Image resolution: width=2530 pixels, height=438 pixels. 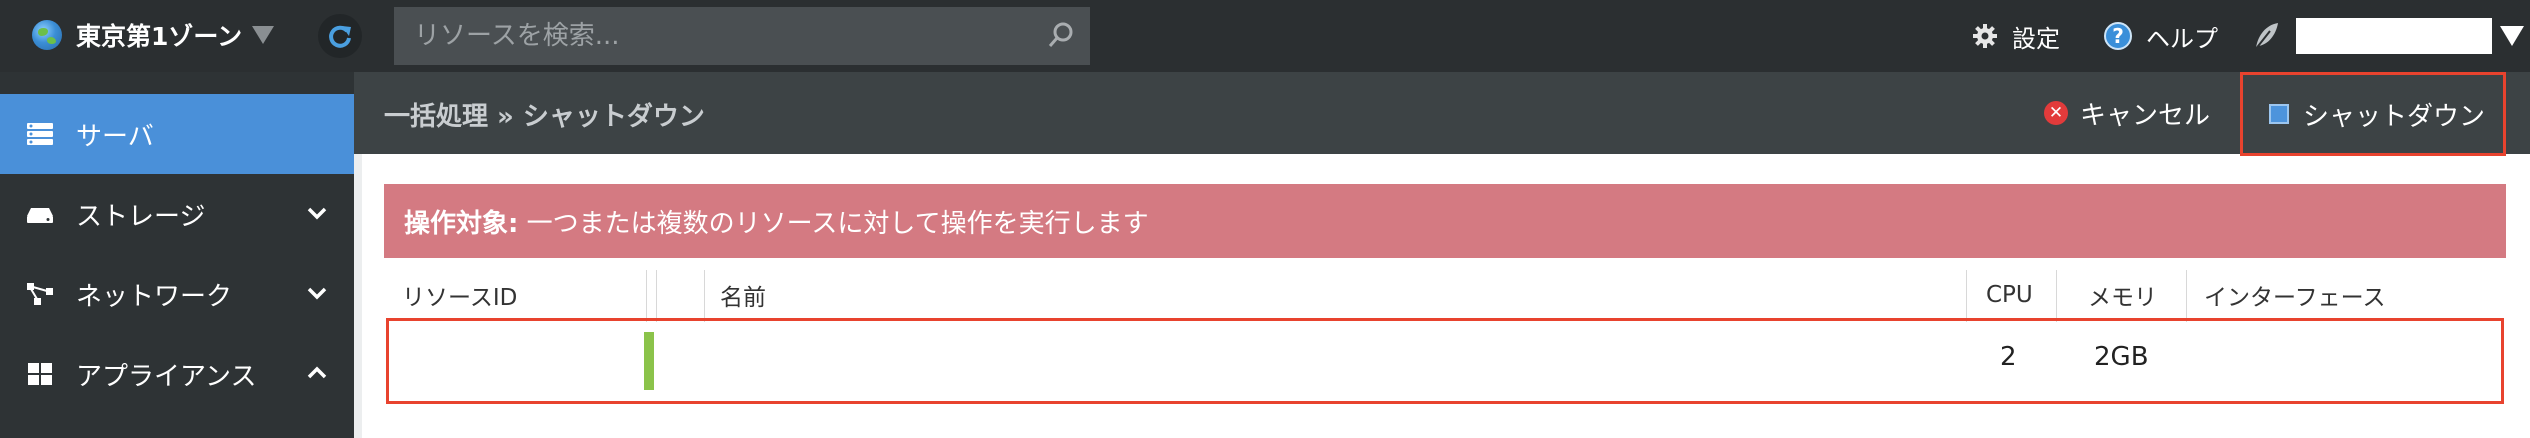 What do you see at coordinates (2394, 36) in the screenshot?
I see `username-field` at bounding box center [2394, 36].